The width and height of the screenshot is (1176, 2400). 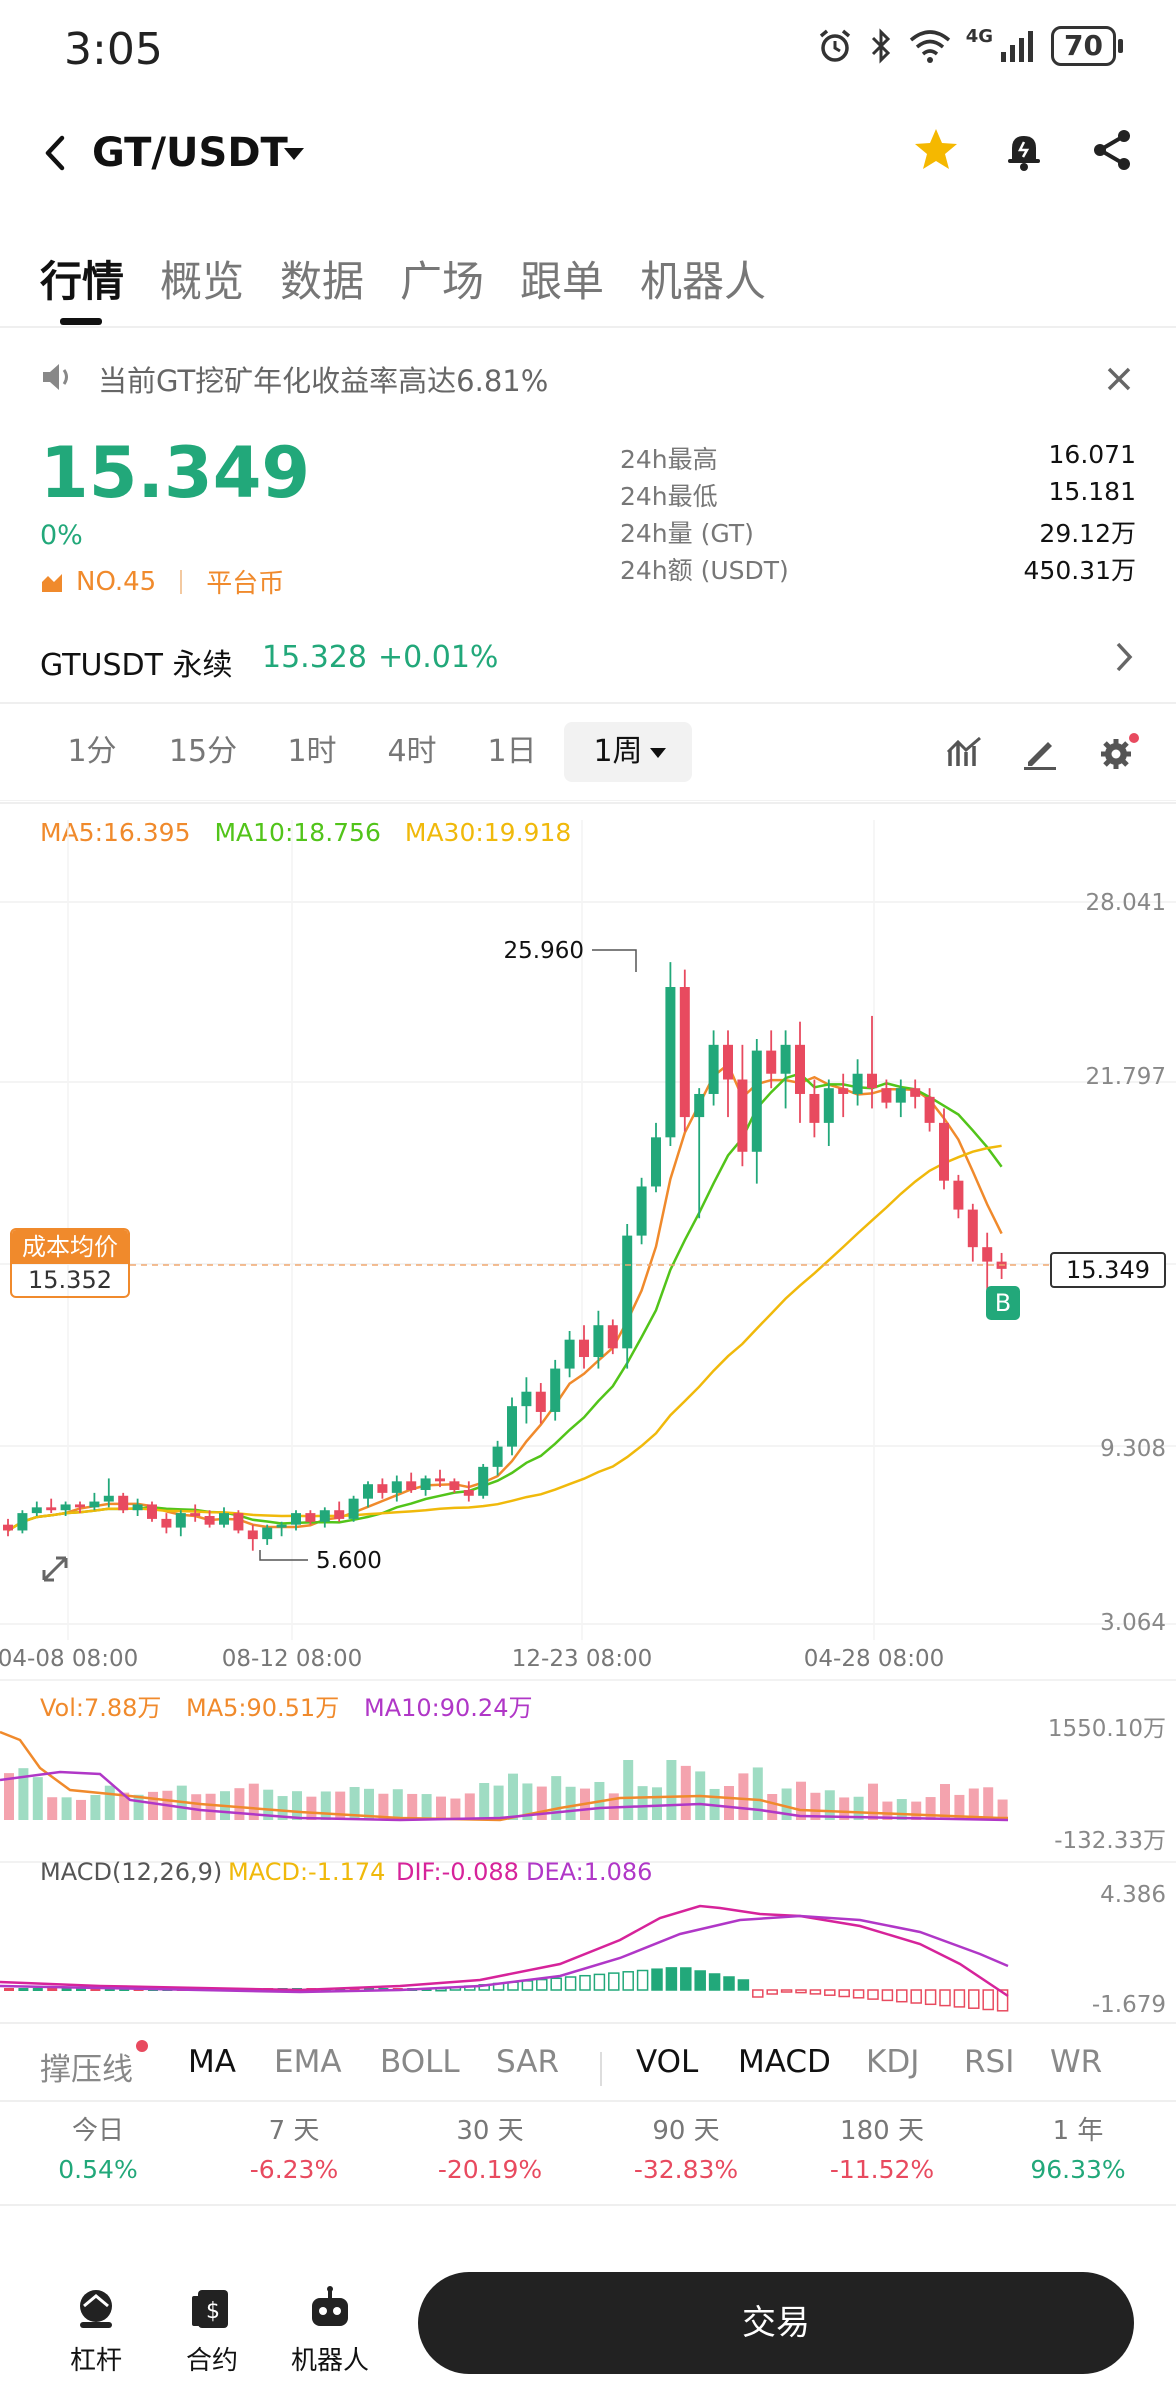 I want to click on indicator-tabs: 撑压线 MA EMA BOLL SAR VOL MACD KDJ RSI WR, so click(x=588, y=2065).